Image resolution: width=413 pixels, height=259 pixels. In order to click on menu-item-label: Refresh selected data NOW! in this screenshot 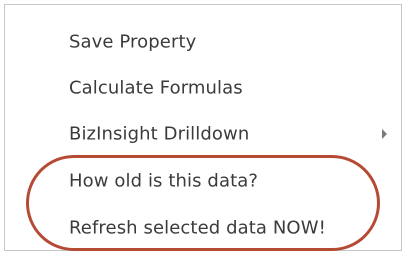, I will do `click(197, 228)`.